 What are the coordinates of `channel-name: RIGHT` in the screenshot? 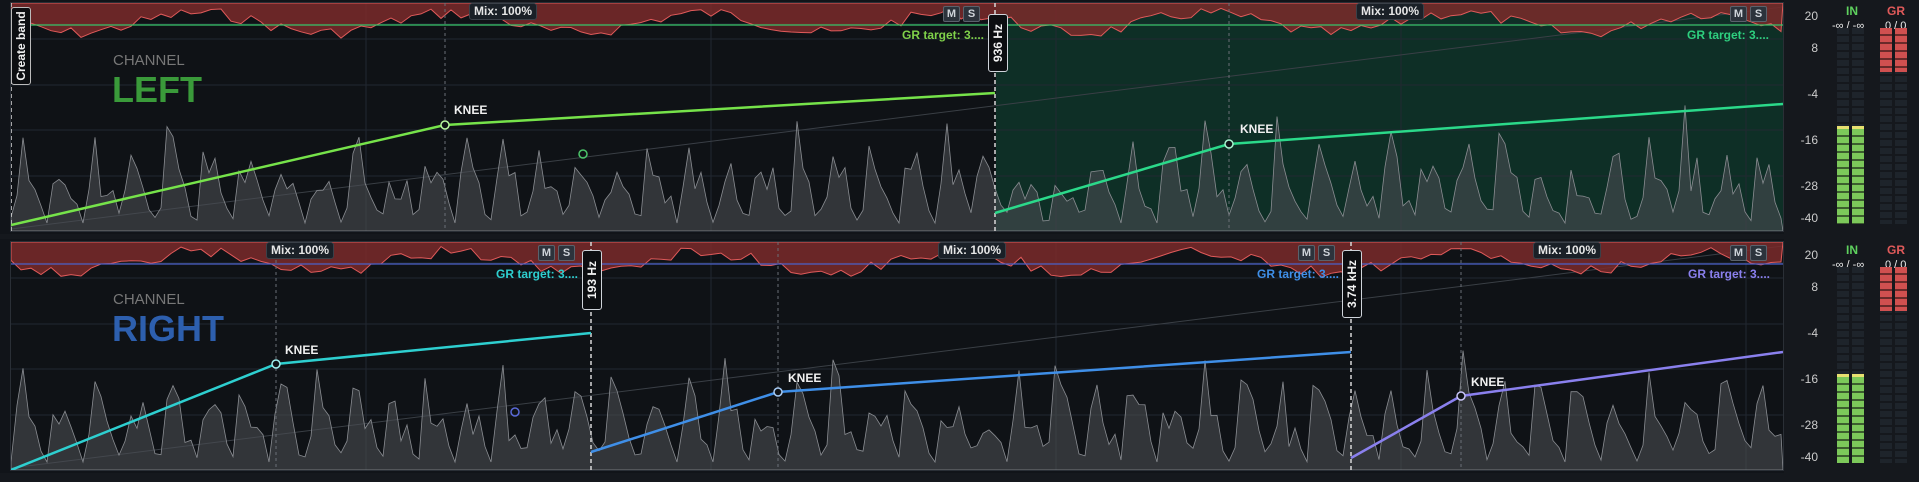 It's located at (168, 328).